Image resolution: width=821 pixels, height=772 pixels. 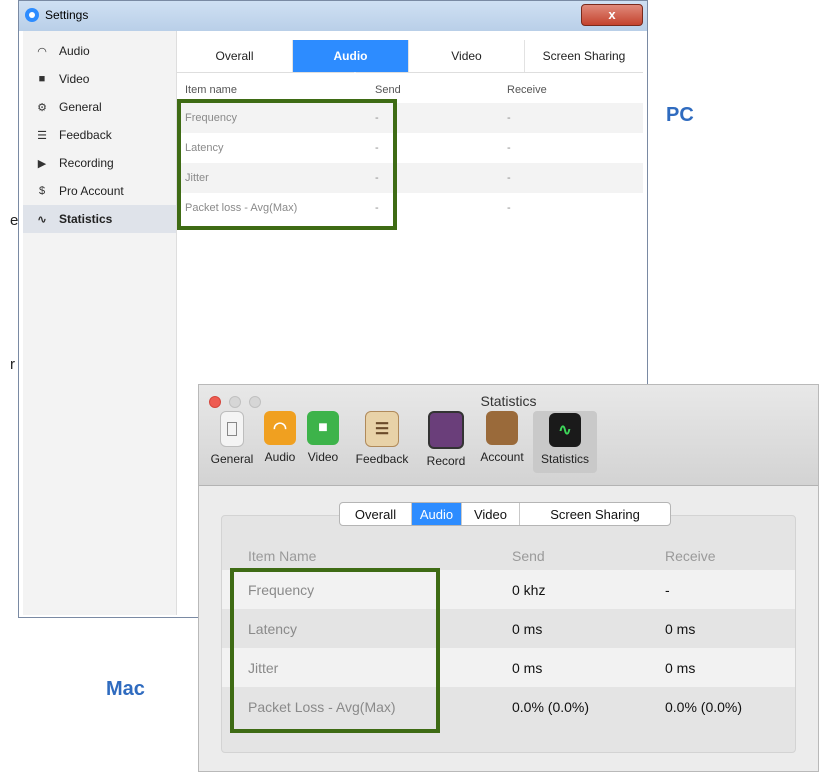 What do you see at coordinates (80, 107) in the screenshot?
I see `sidebar-item-label: General` at bounding box center [80, 107].